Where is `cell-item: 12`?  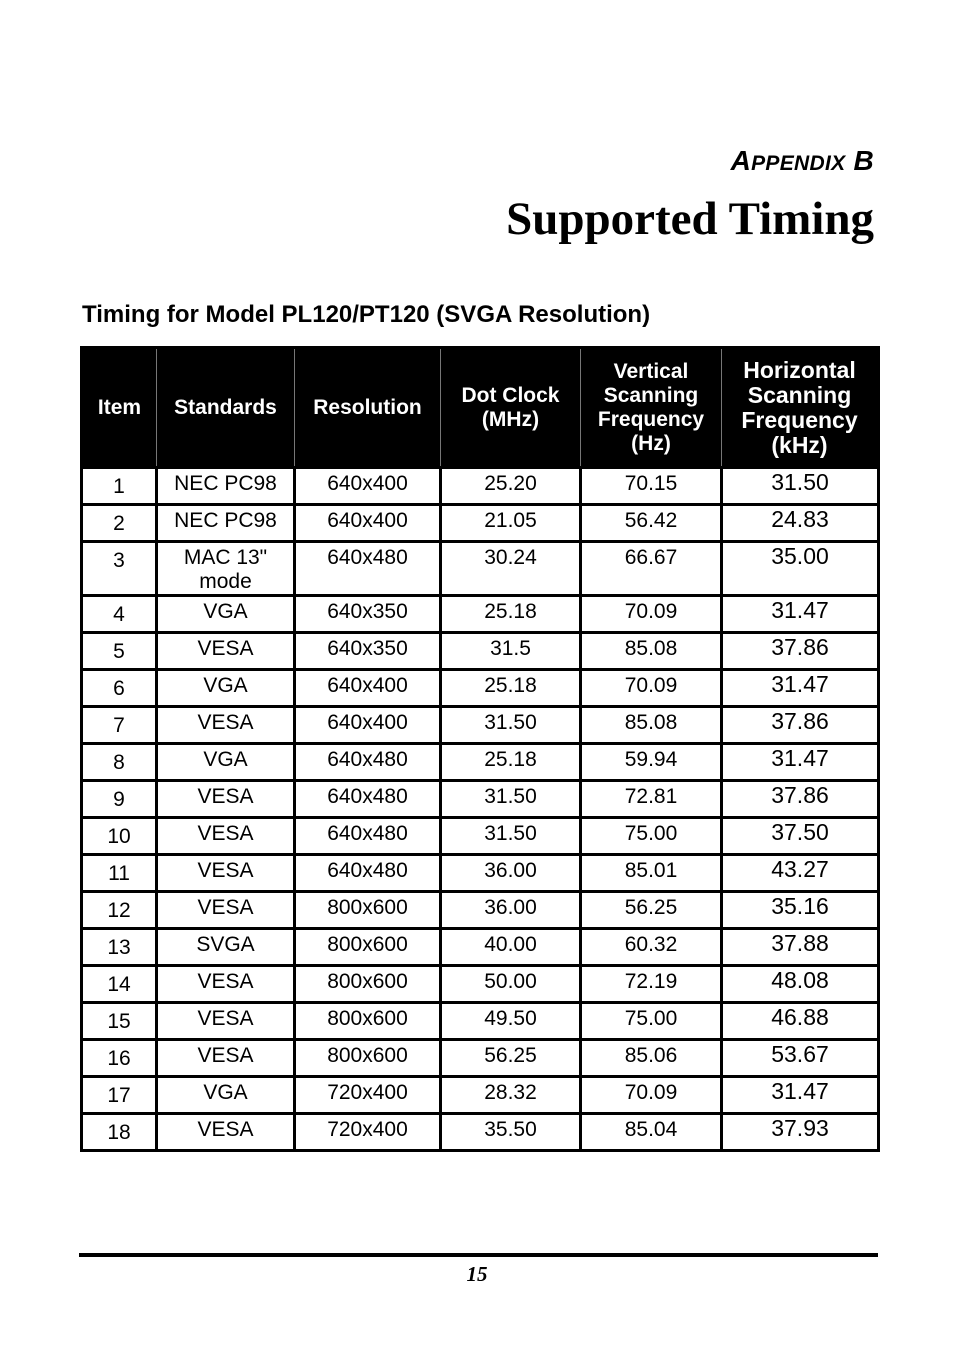 cell-item: 12 is located at coordinates (119, 910).